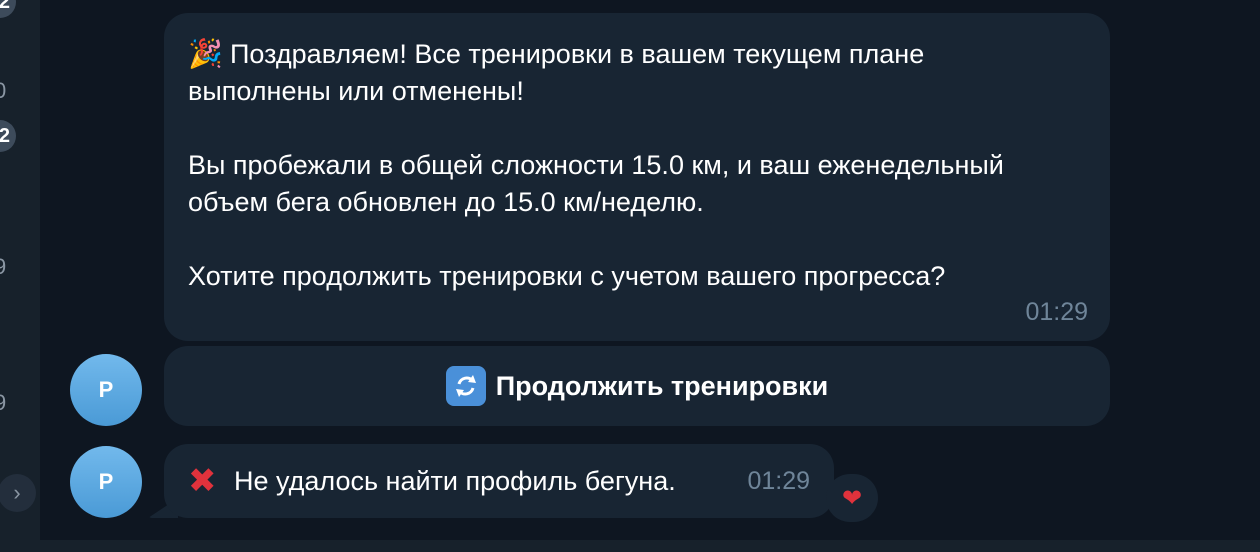  Describe the element at coordinates (205, 53) in the screenshot. I see `party-popper-icon: 🎉` at that location.